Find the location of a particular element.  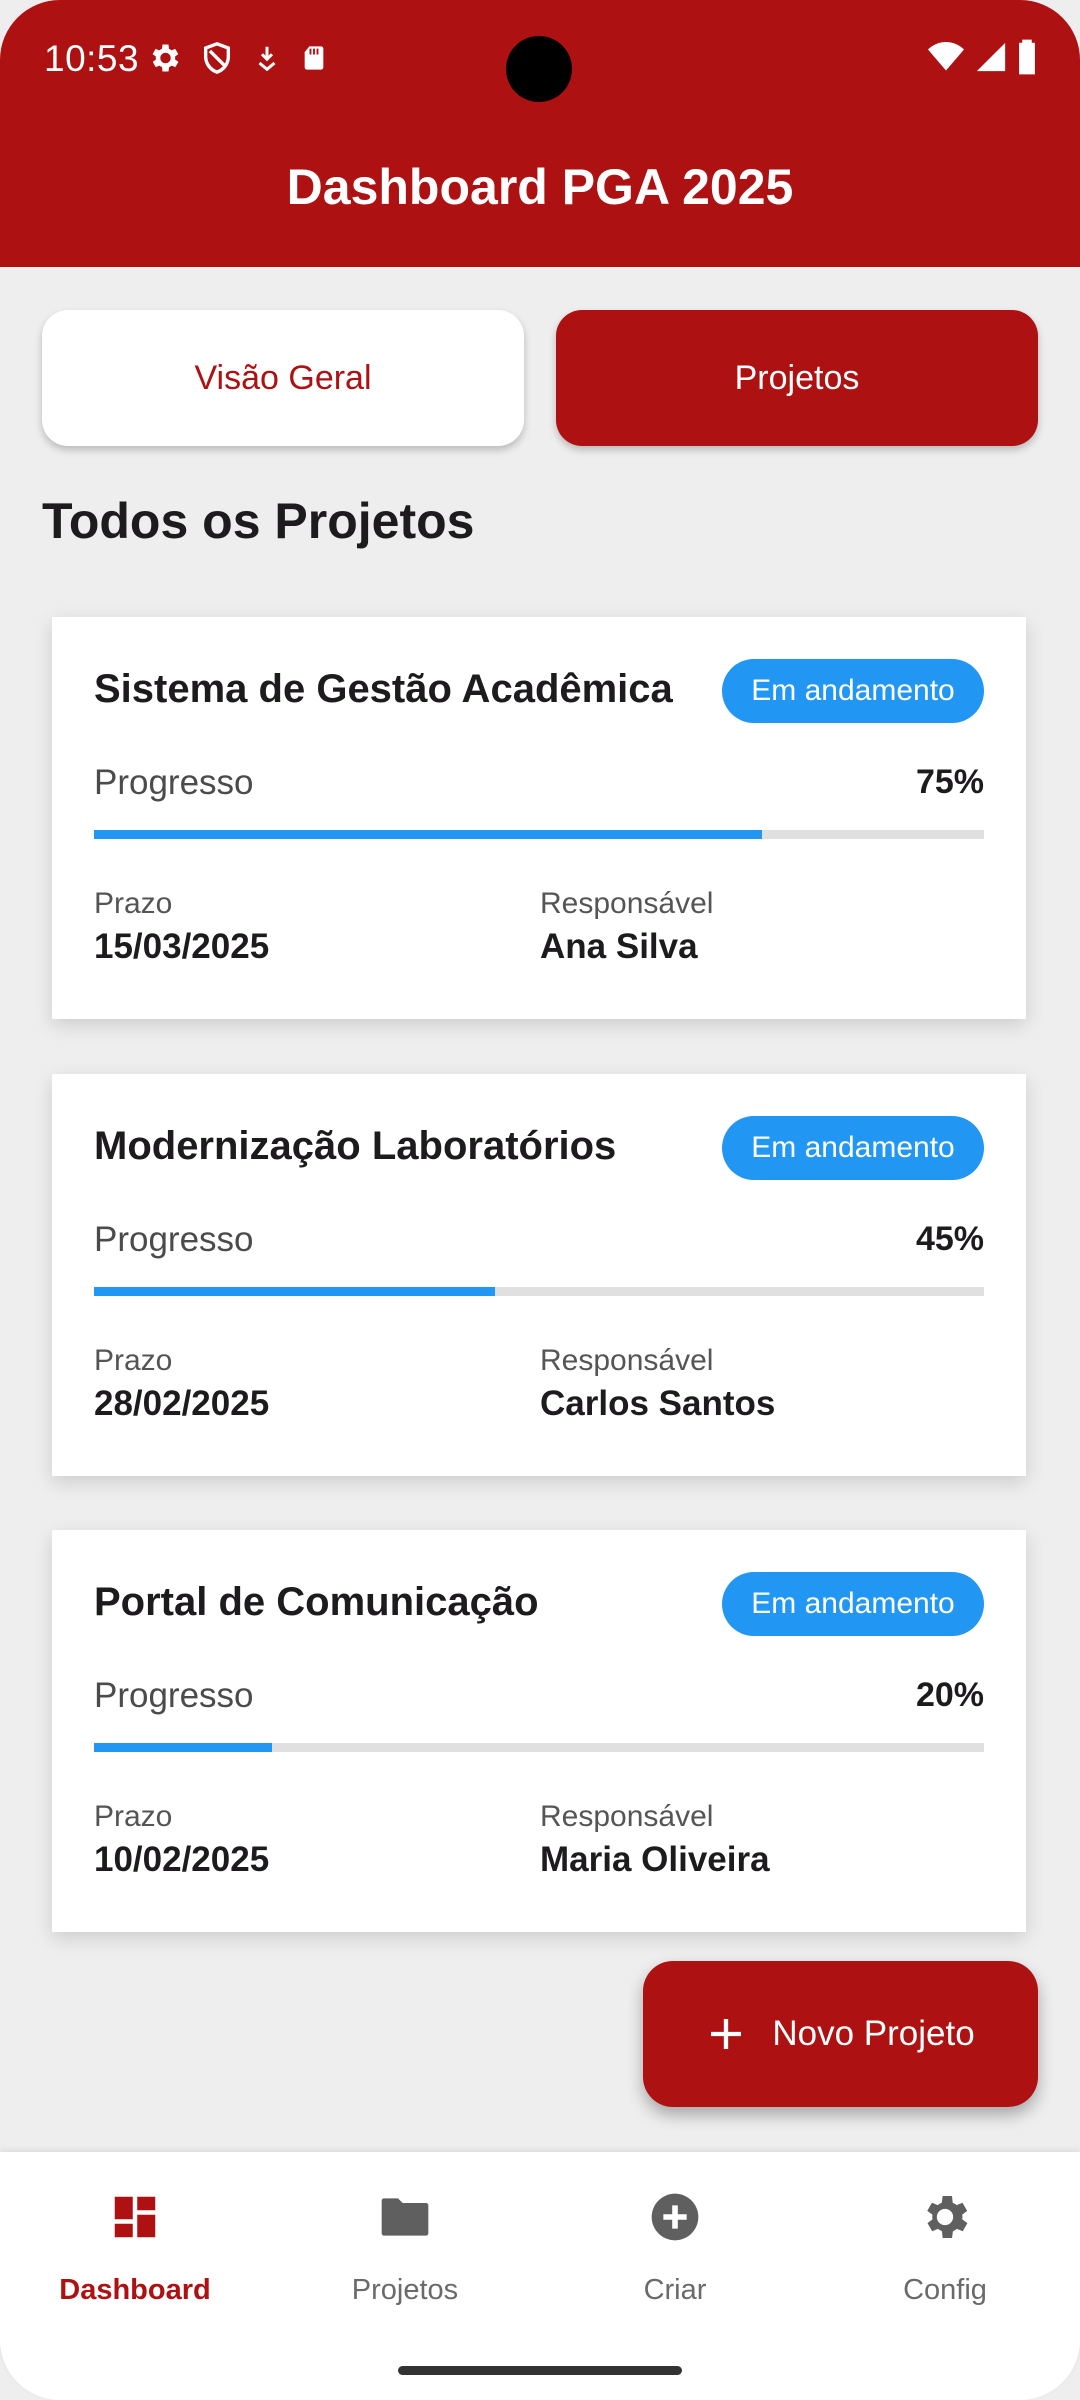

nav-label: Criar is located at coordinates (675, 2290).